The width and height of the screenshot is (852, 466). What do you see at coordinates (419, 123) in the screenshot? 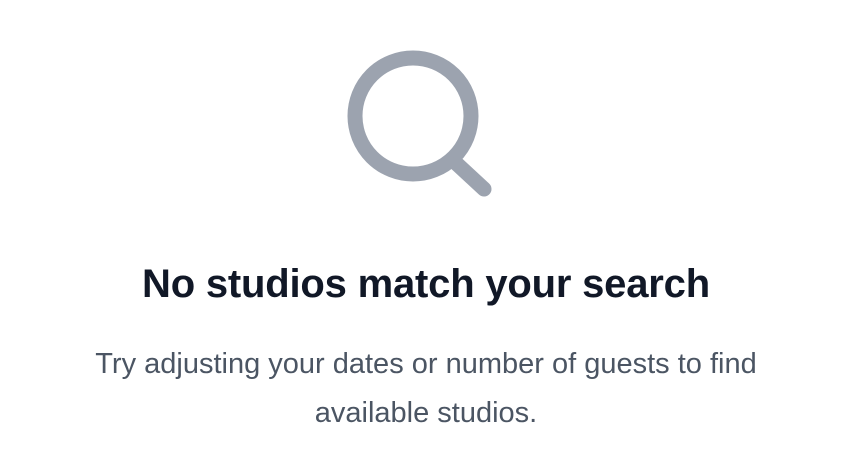
I see `search-icon` at bounding box center [419, 123].